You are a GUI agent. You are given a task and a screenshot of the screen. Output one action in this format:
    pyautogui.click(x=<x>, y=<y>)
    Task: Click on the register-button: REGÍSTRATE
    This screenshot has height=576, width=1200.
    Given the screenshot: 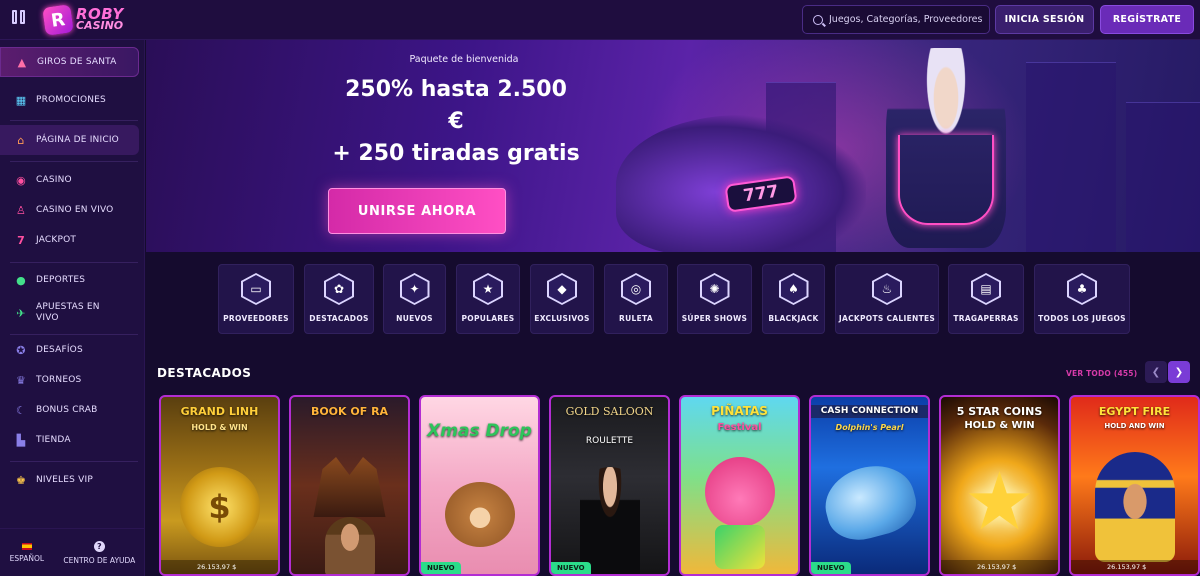 What is the action you would take?
    pyautogui.click(x=1147, y=19)
    